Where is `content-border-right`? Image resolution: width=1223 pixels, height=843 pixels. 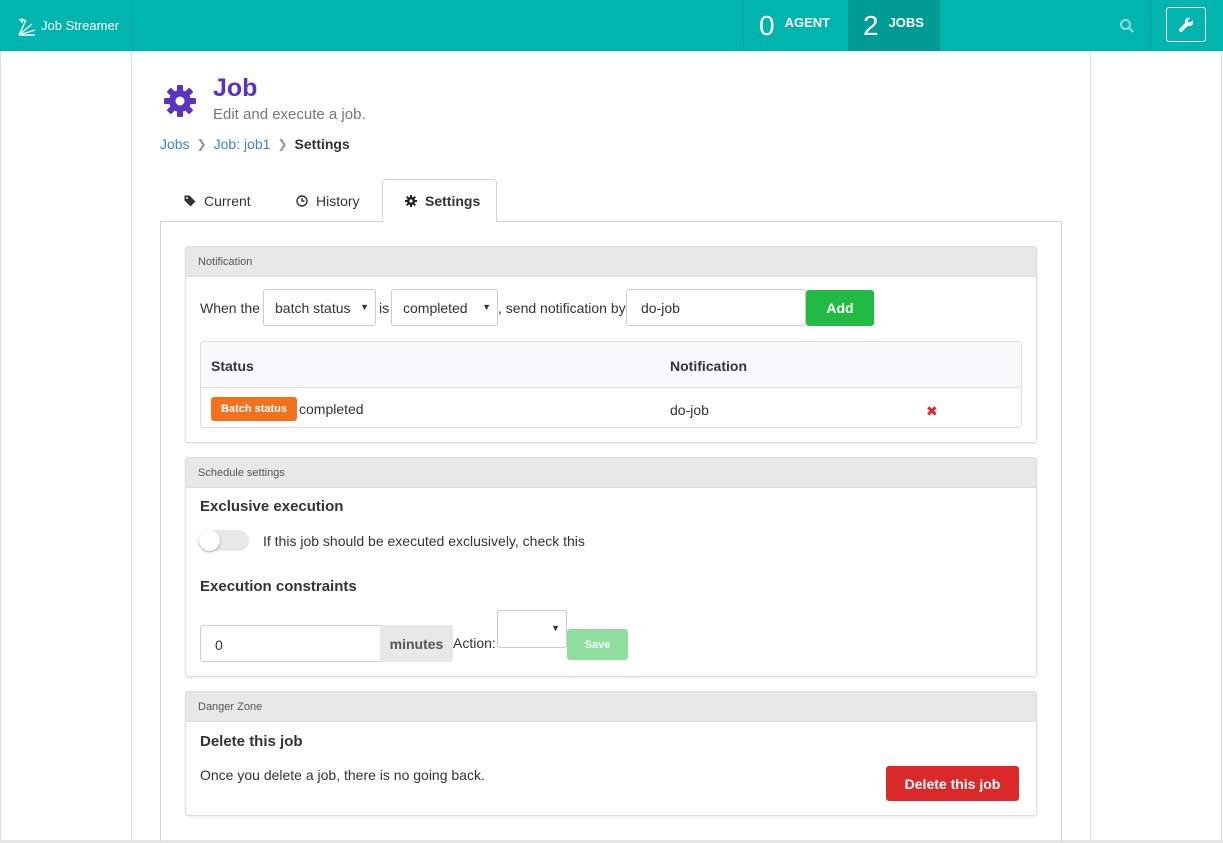
content-border-right is located at coordinates (1090, 447).